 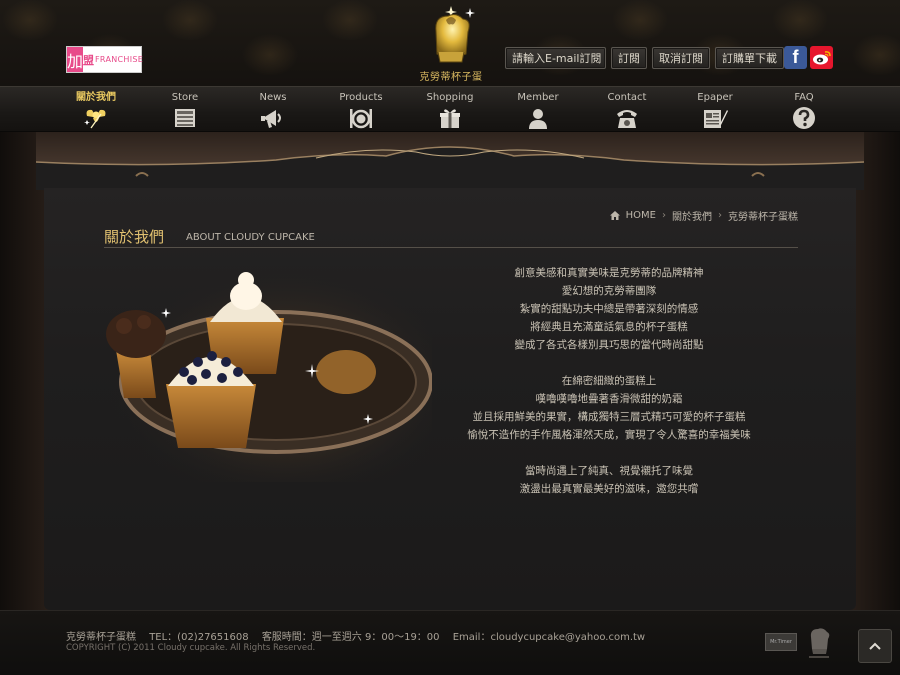 I want to click on subscribe-button: 訂閱, so click(x=629, y=58).